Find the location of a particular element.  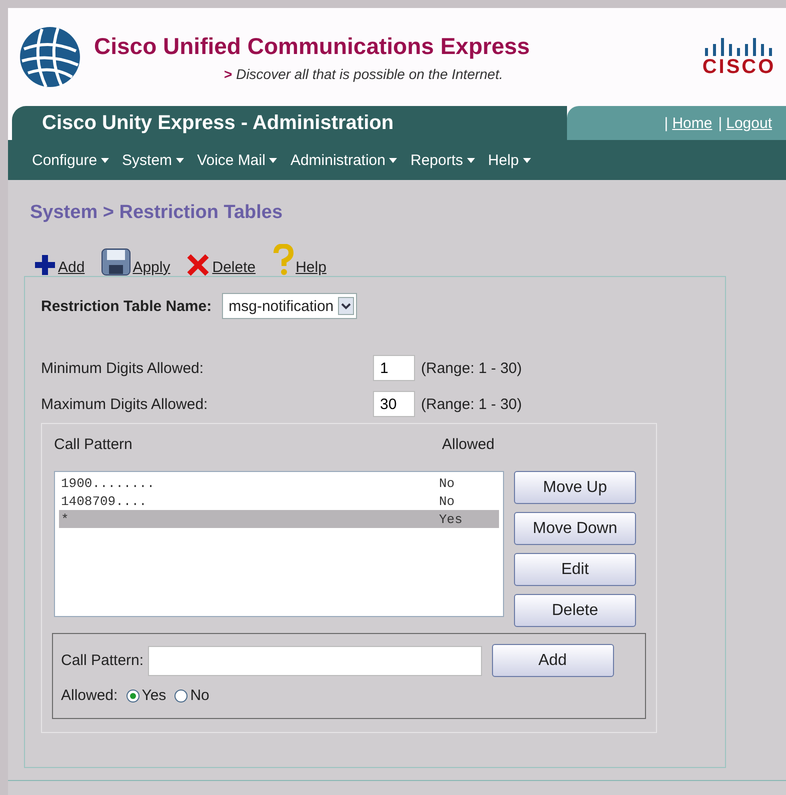

brand-name: CISCO is located at coordinates (739, 67).